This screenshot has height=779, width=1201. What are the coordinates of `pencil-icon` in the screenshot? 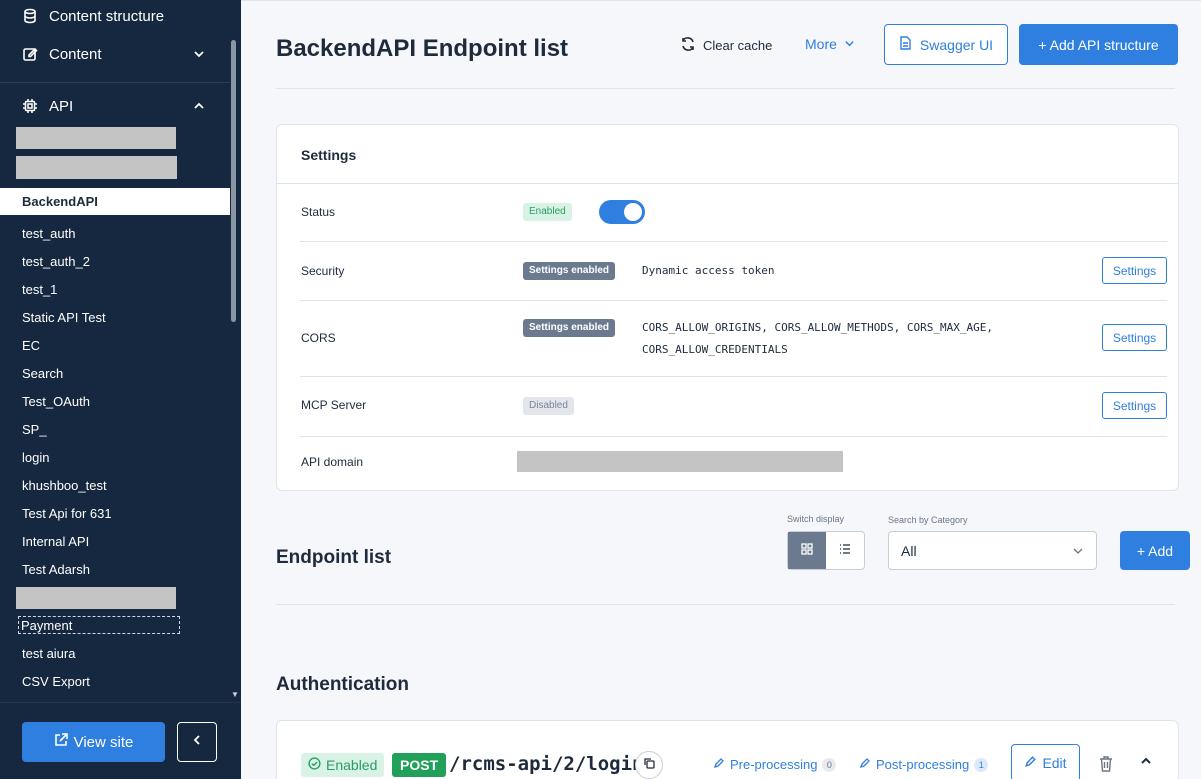 It's located at (721, 764).